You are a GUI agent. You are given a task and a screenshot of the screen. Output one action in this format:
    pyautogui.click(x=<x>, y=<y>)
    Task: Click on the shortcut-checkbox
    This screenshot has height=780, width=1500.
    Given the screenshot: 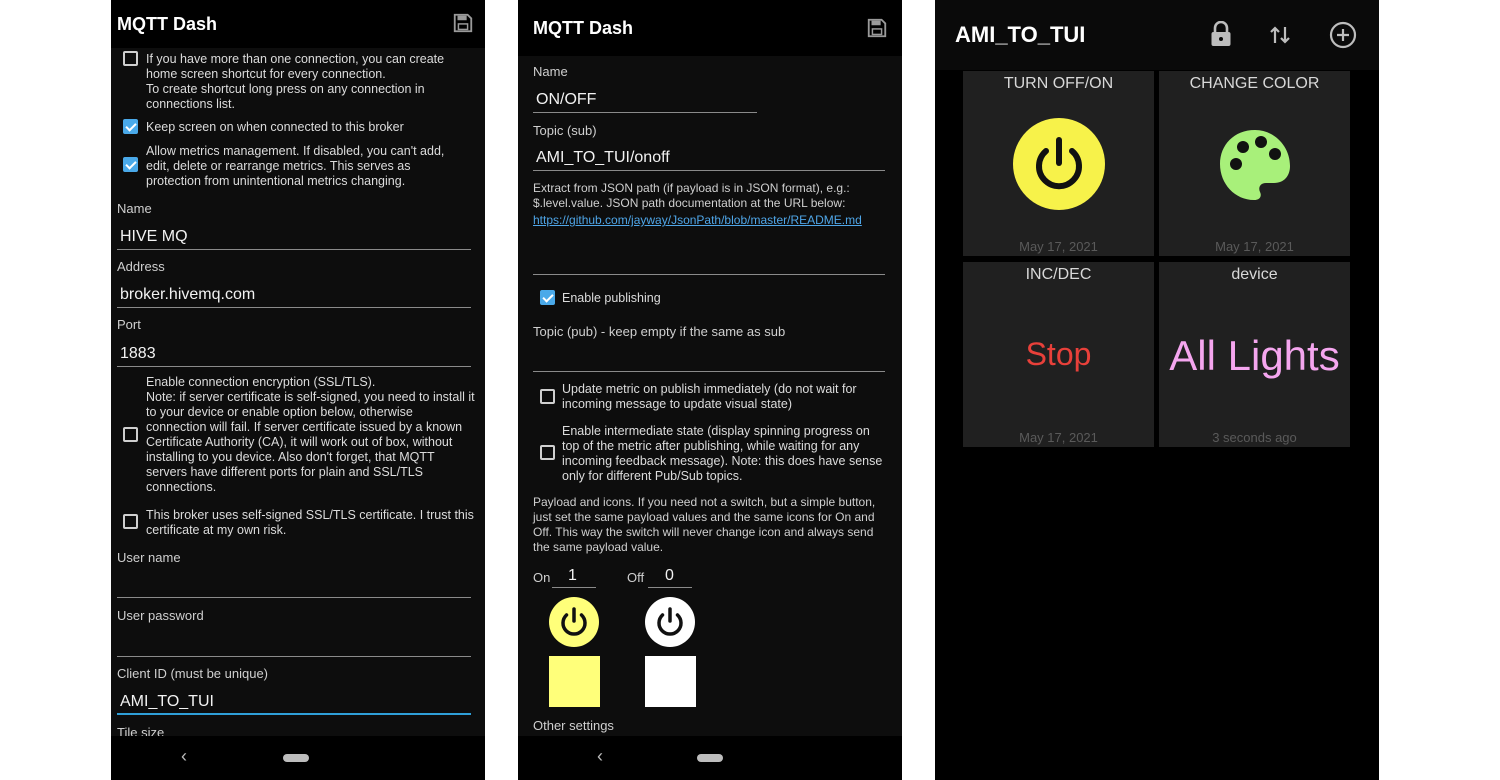 What is the action you would take?
    pyautogui.click(x=130, y=58)
    